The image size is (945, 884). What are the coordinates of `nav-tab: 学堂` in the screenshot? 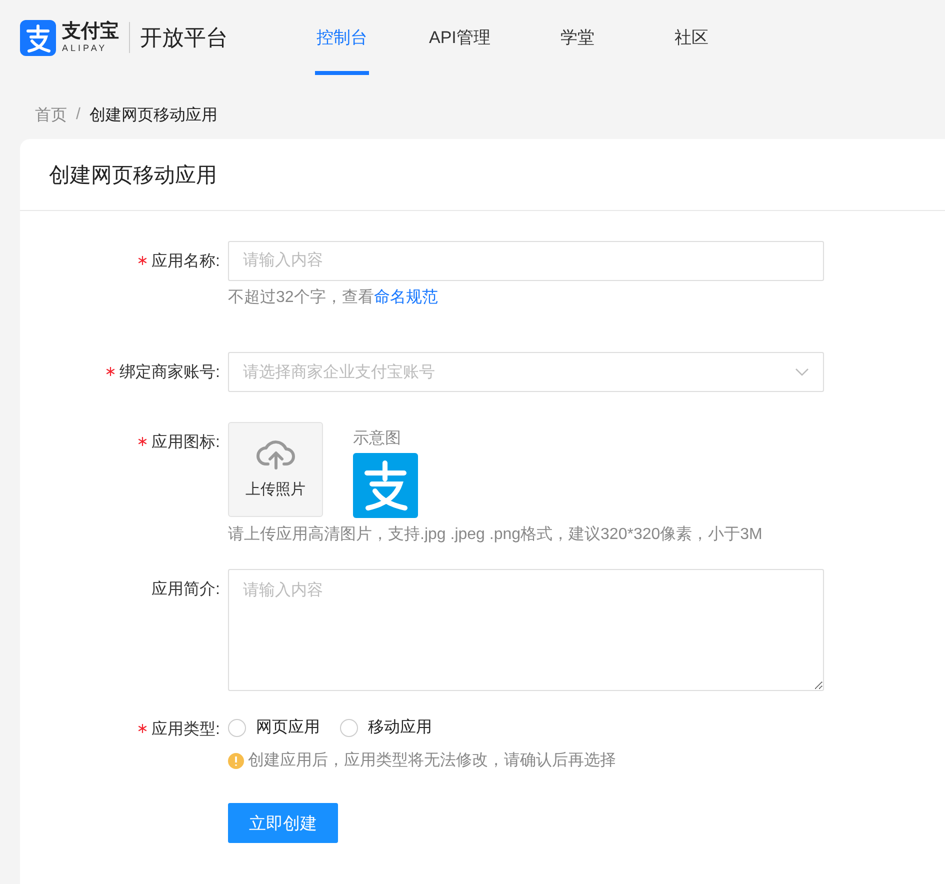 It's located at (577, 37).